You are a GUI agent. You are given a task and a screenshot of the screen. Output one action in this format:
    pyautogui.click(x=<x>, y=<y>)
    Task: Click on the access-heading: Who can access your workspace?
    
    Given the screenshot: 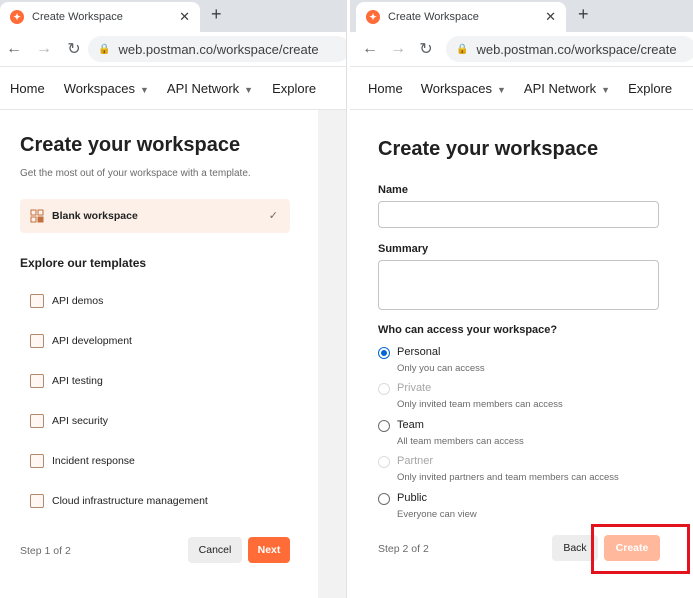 What is the action you would take?
    pyautogui.click(x=468, y=330)
    